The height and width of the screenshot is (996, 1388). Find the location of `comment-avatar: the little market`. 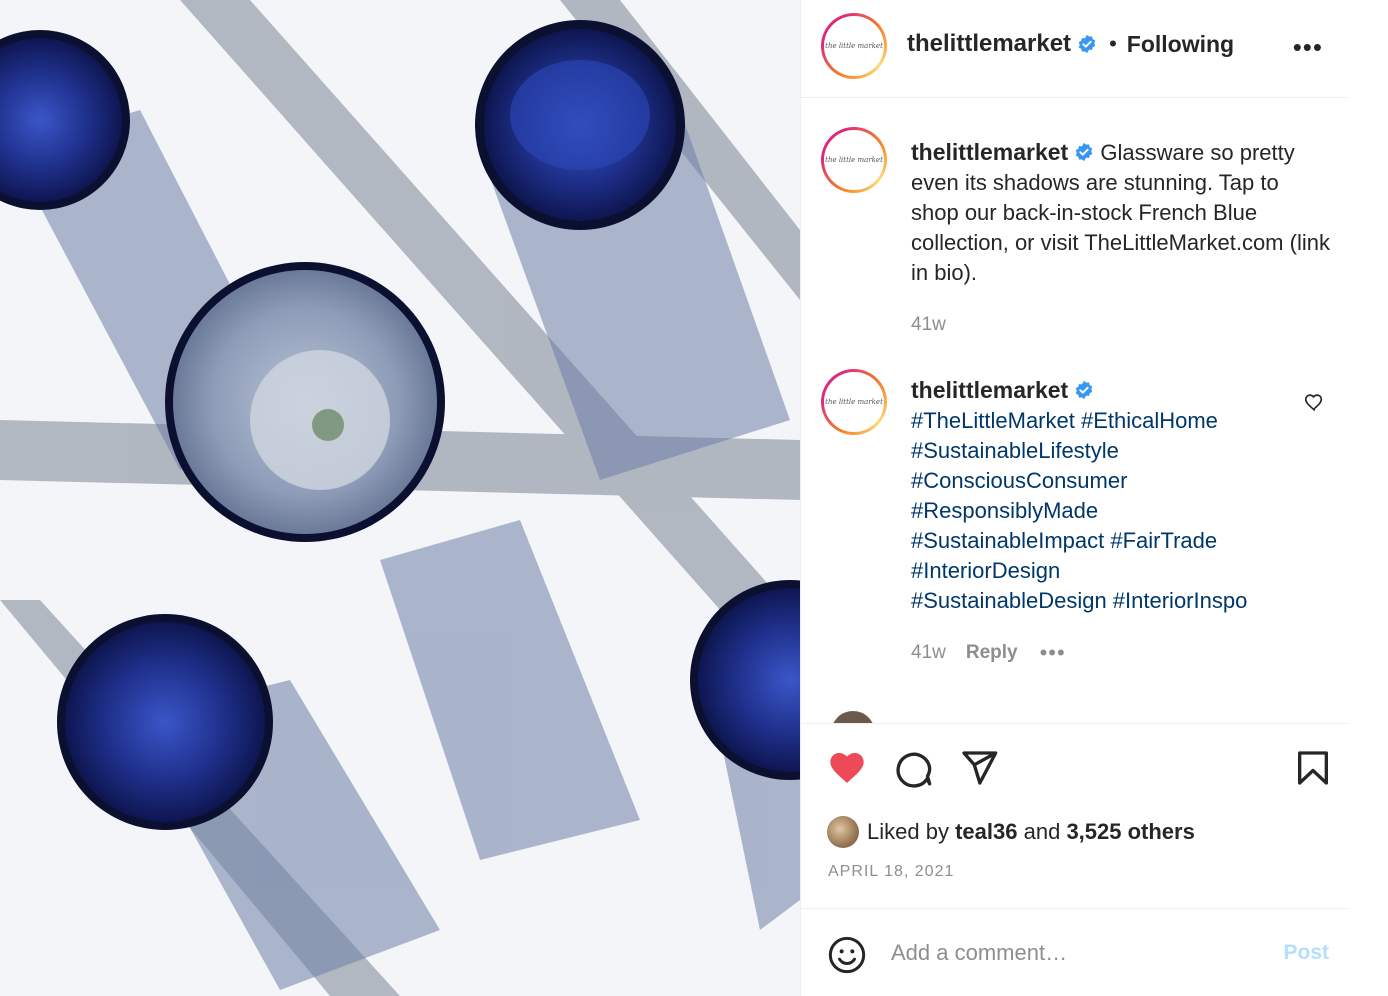

comment-avatar: the little market is located at coordinates (854, 402).